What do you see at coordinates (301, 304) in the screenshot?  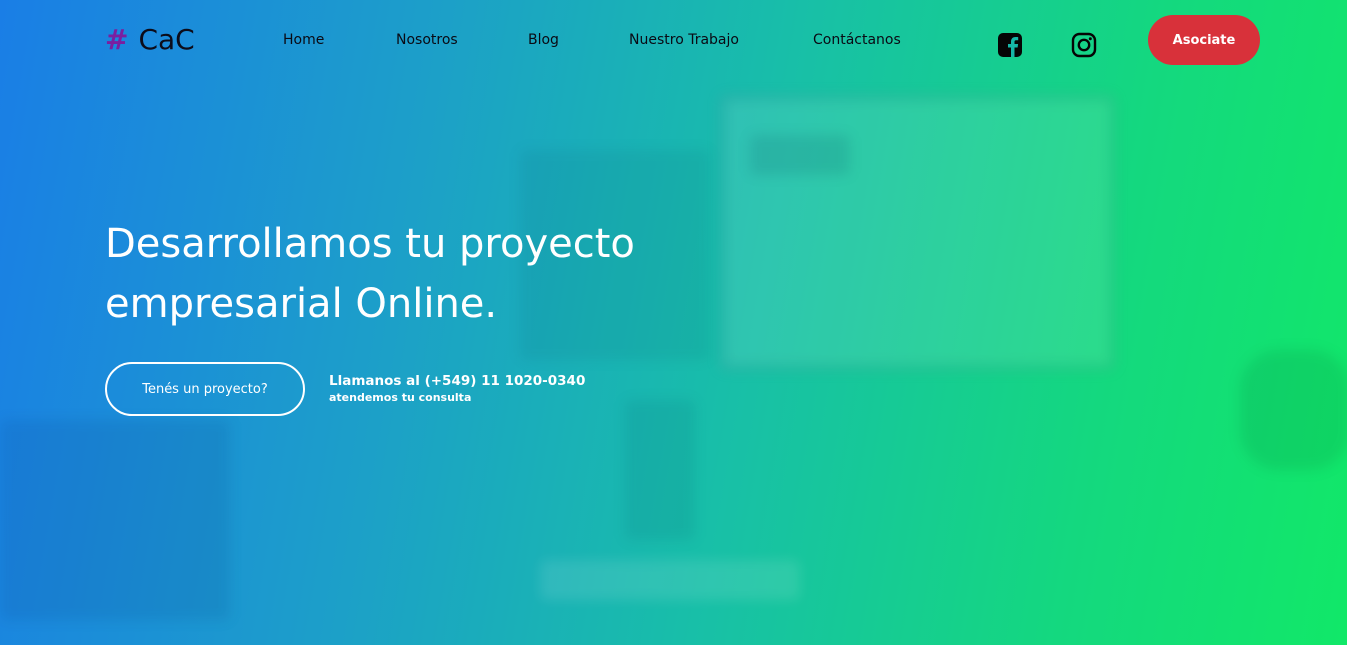 I see `hero-title-line-2: empresarial Online.` at bounding box center [301, 304].